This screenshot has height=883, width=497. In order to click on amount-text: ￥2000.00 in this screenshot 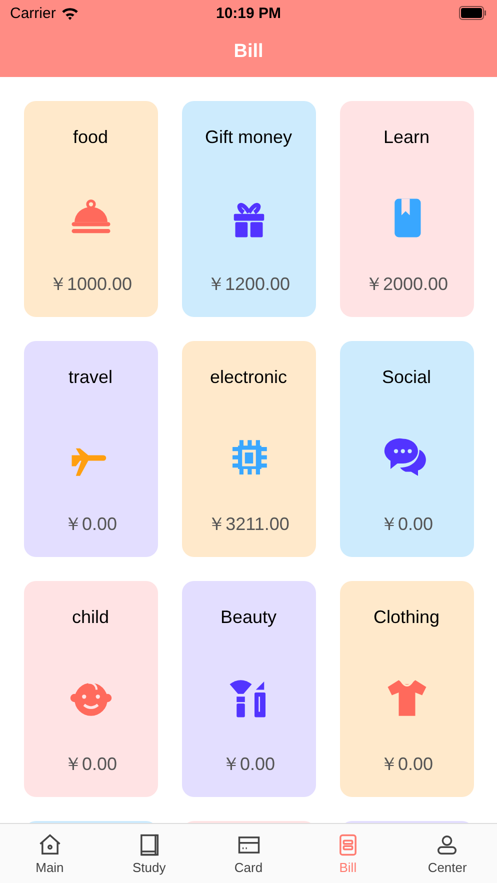, I will do `click(406, 284)`.